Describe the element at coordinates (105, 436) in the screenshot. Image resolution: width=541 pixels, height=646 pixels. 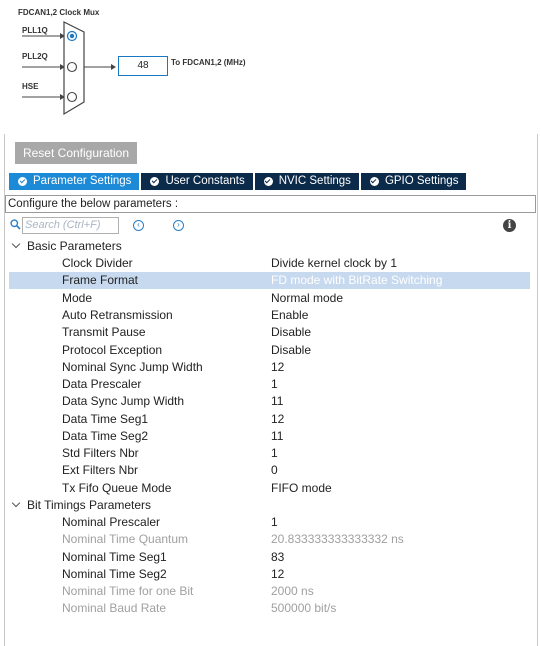
I see `param-name: Data Time Seg2` at that location.